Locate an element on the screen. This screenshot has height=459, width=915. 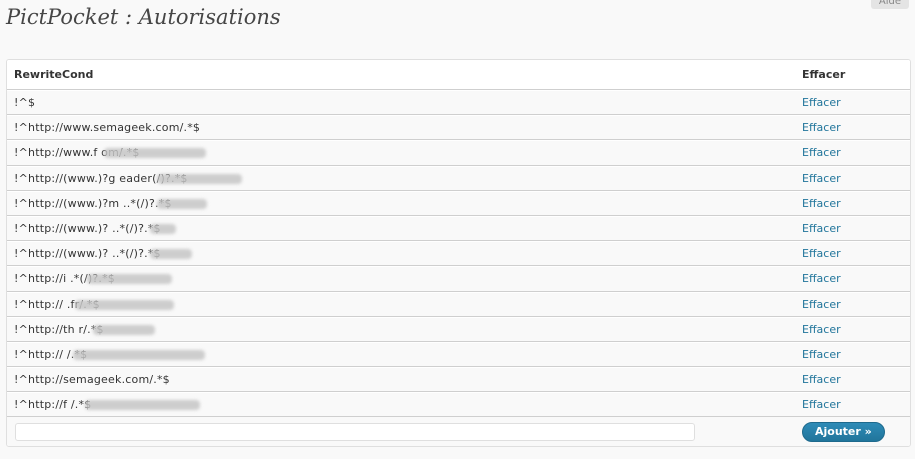
table-row: !^http:// .fr/.*$ Effacer is located at coordinates (458, 304).